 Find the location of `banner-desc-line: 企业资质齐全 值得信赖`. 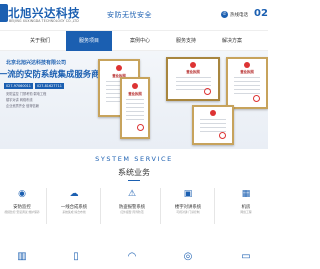

banner-desc-line: 企业资质齐全 值得信赖 is located at coordinates (22, 106).